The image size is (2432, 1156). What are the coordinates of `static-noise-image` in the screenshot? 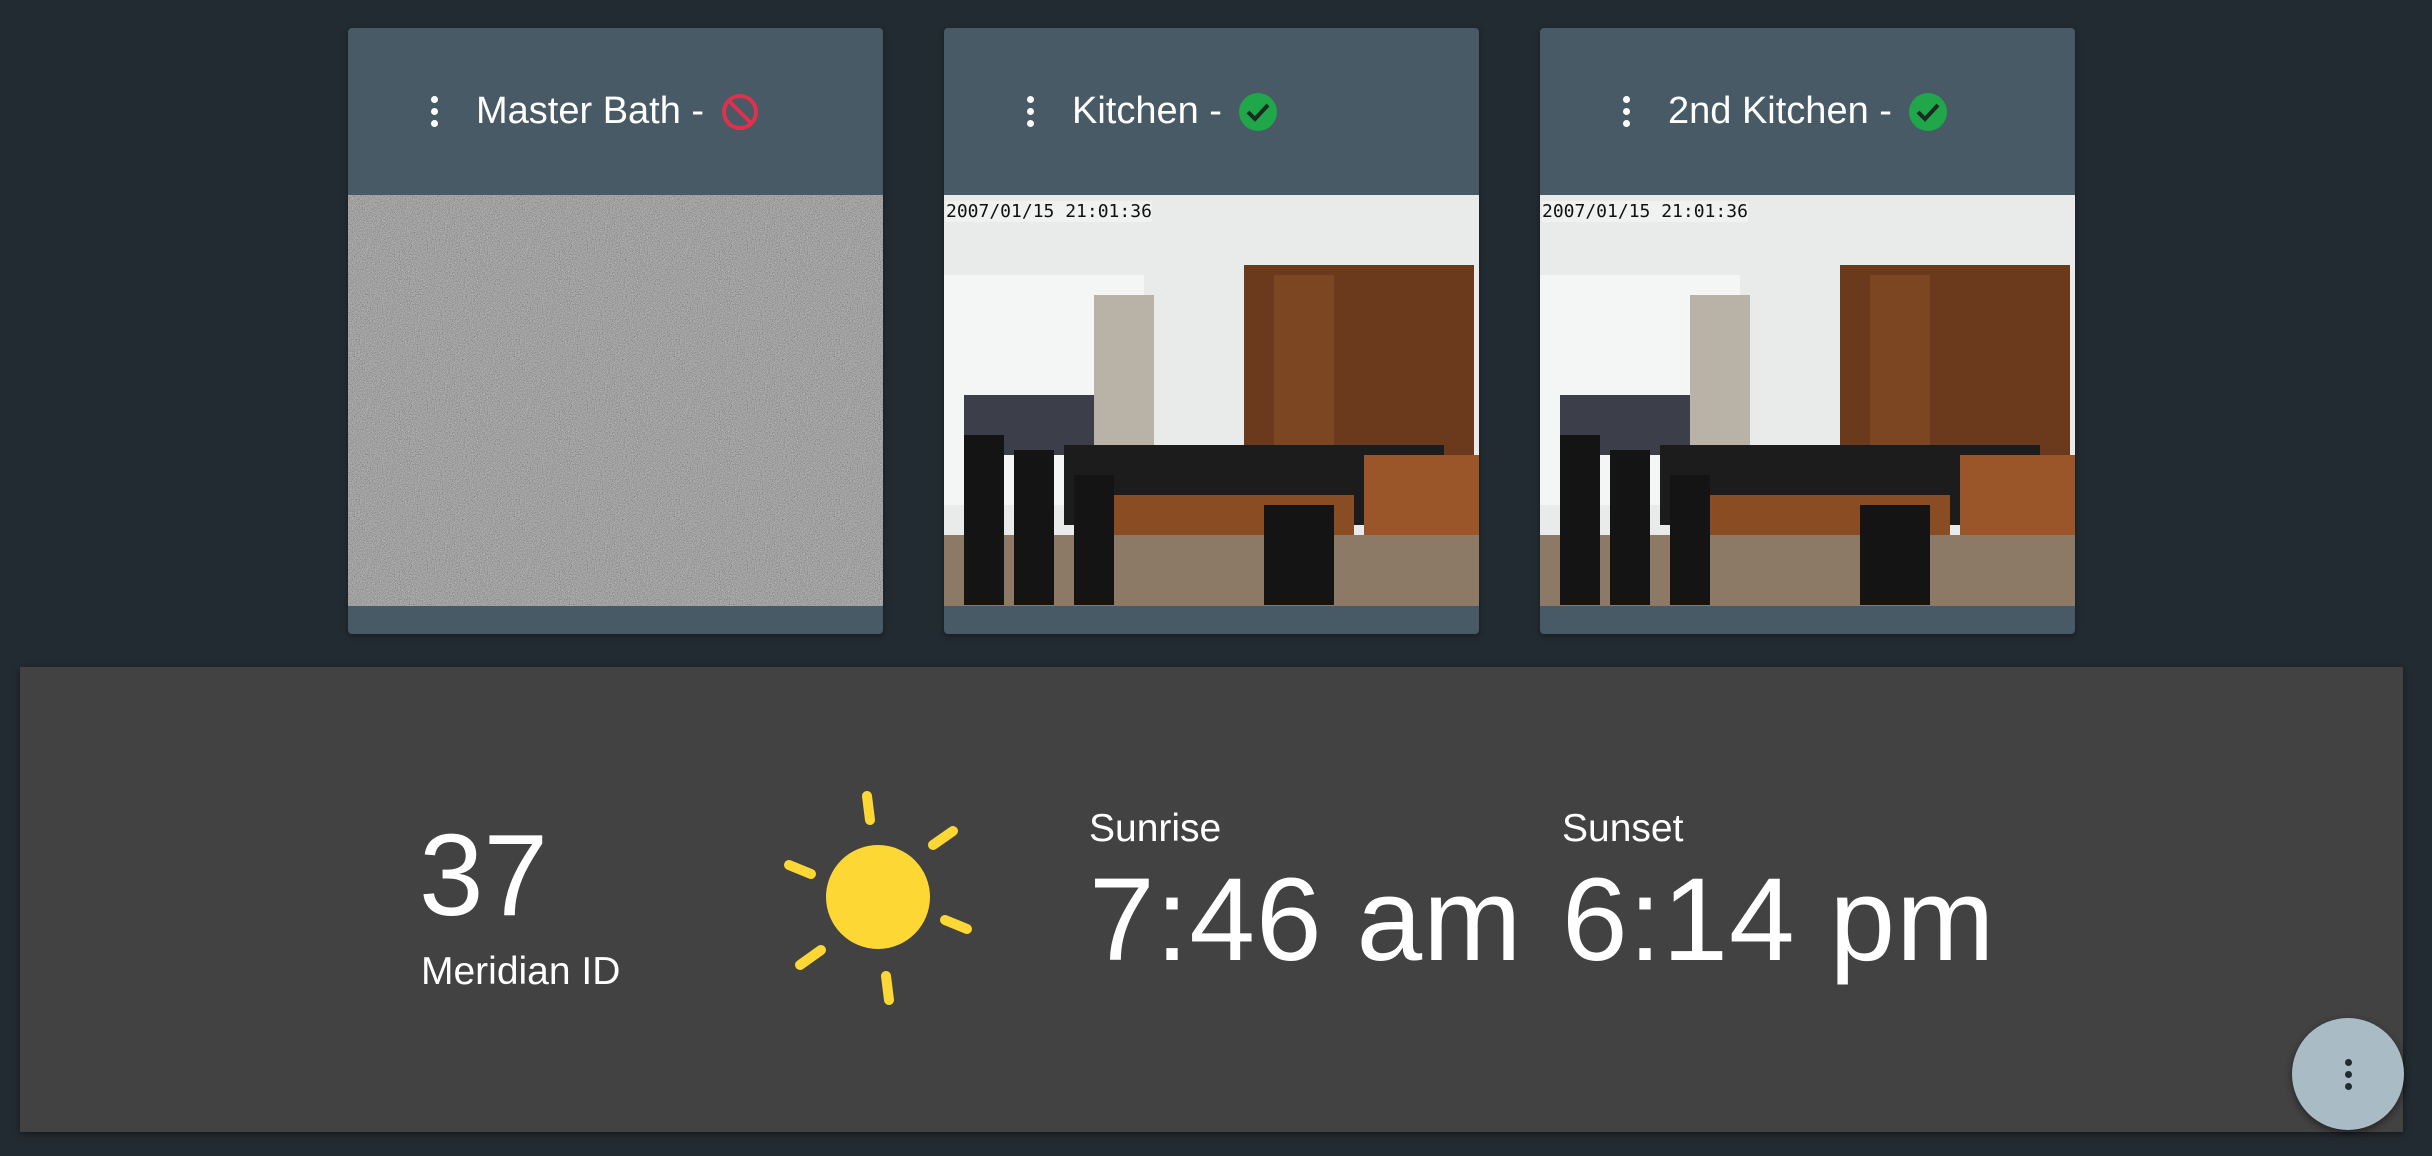 It's located at (615, 400).